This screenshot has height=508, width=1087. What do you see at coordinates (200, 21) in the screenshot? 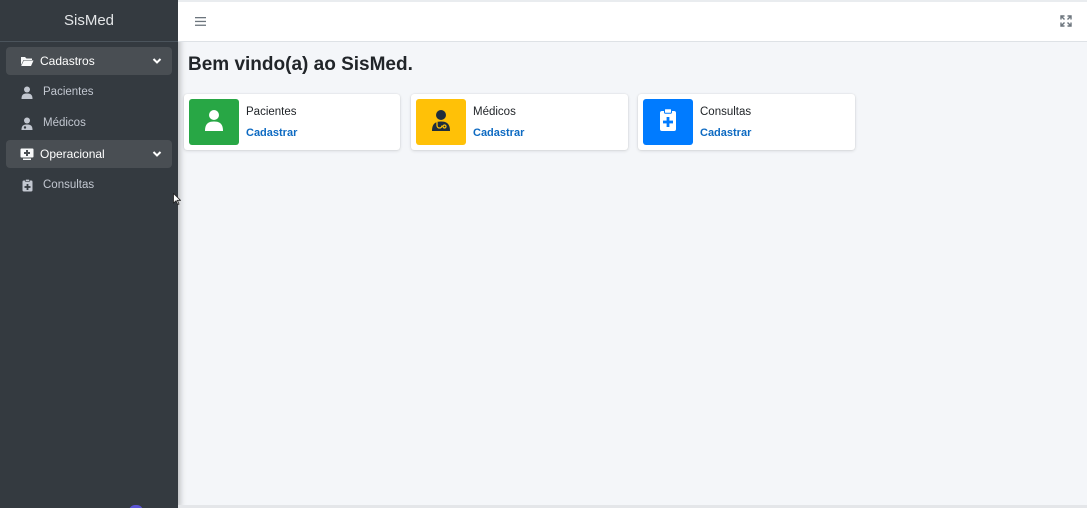
I see `hamburger-menu-icon` at bounding box center [200, 21].